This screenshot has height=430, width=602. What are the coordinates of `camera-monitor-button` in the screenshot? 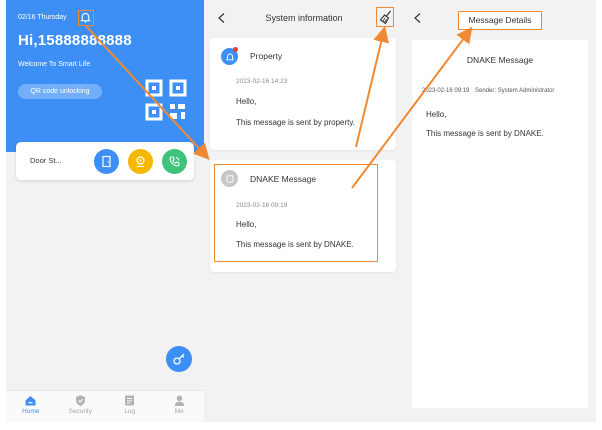 It's located at (140, 161).